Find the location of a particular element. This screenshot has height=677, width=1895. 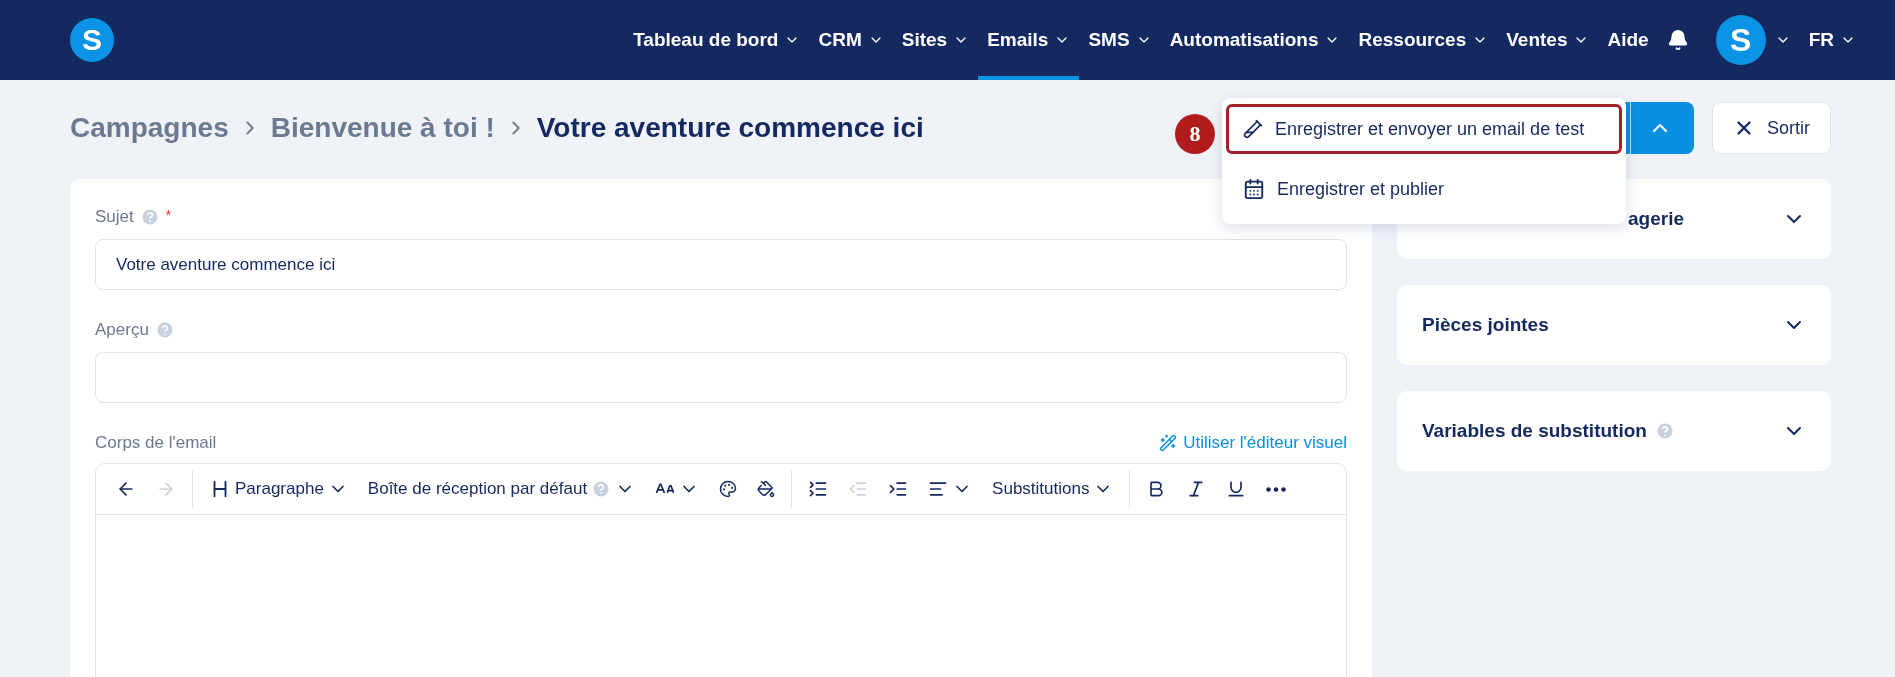

field-label: Sujet is located at coordinates (114, 217).